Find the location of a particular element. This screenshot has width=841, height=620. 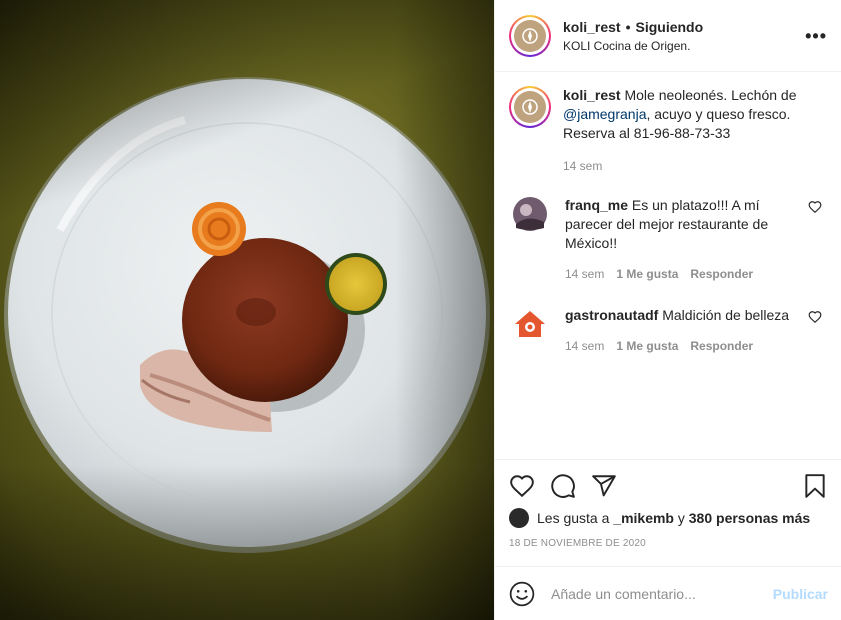

action-bar is located at coordinates (668, 486).